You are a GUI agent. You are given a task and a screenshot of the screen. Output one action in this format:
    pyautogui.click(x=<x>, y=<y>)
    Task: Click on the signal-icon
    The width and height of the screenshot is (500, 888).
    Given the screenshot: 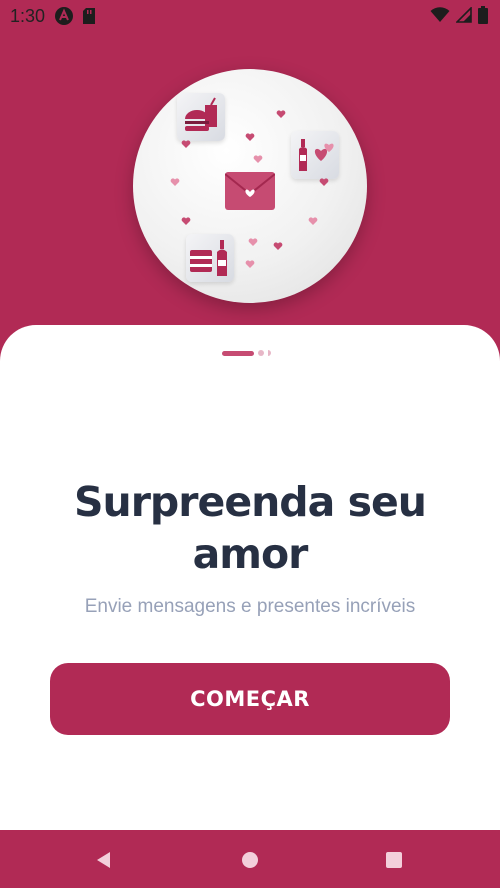 What is the action you would take?
    pyautogui.click(x=464, y=15)
    